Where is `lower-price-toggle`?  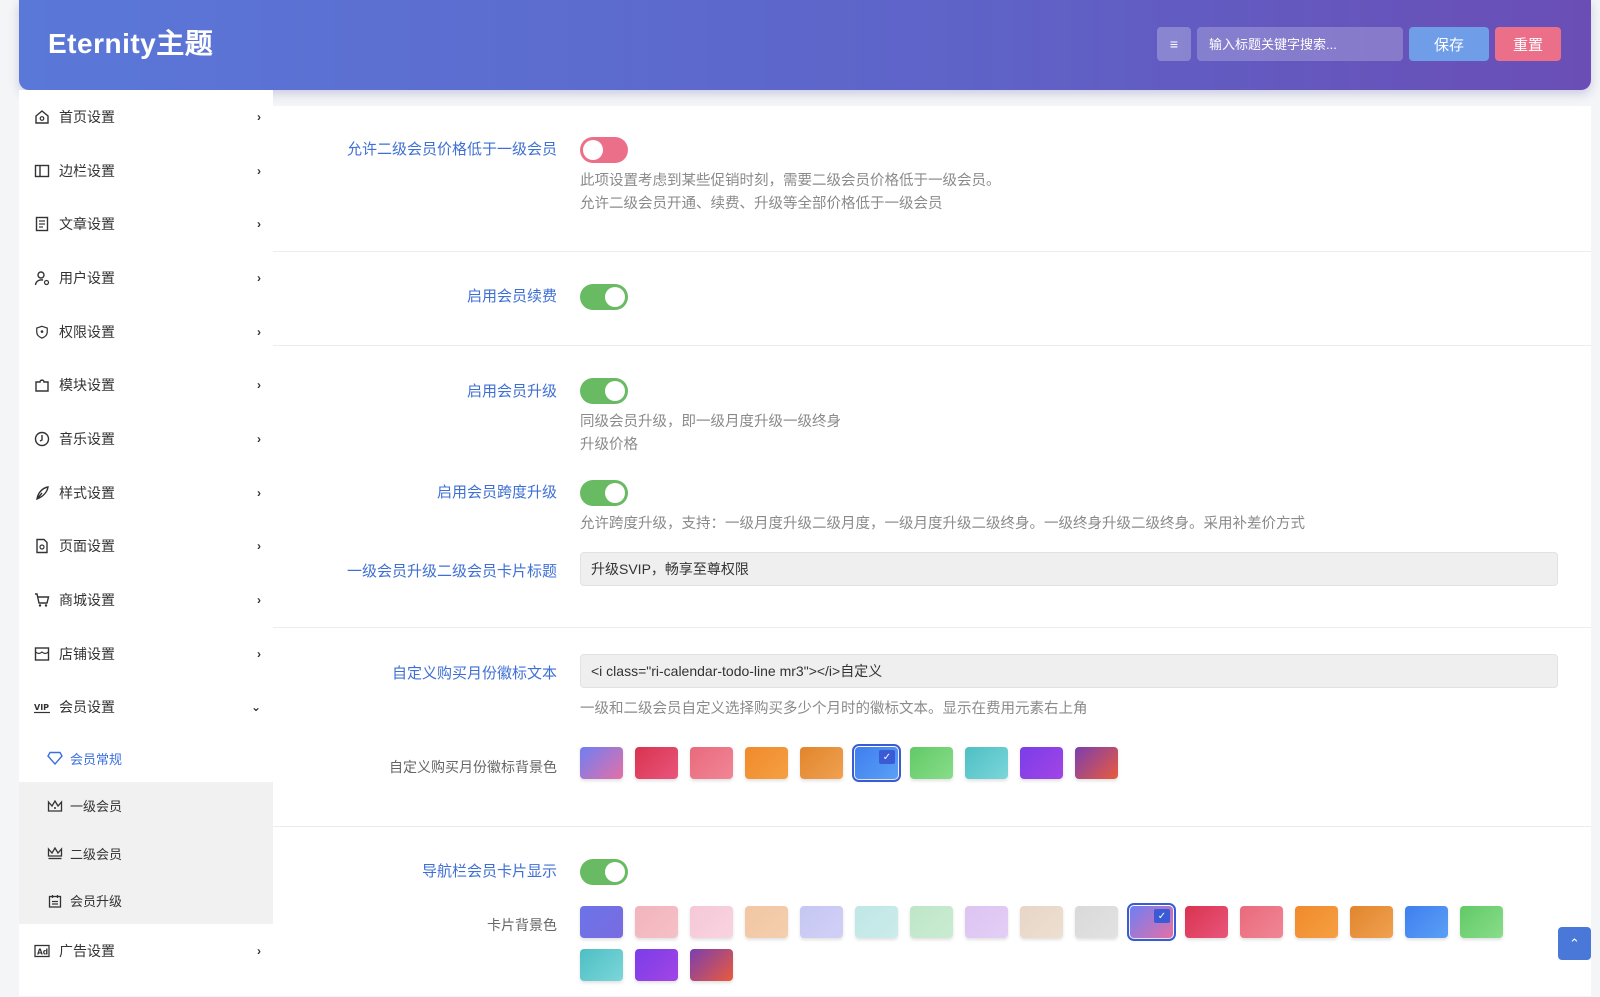 lower-price-toggle is located at coordinates (604, 150).